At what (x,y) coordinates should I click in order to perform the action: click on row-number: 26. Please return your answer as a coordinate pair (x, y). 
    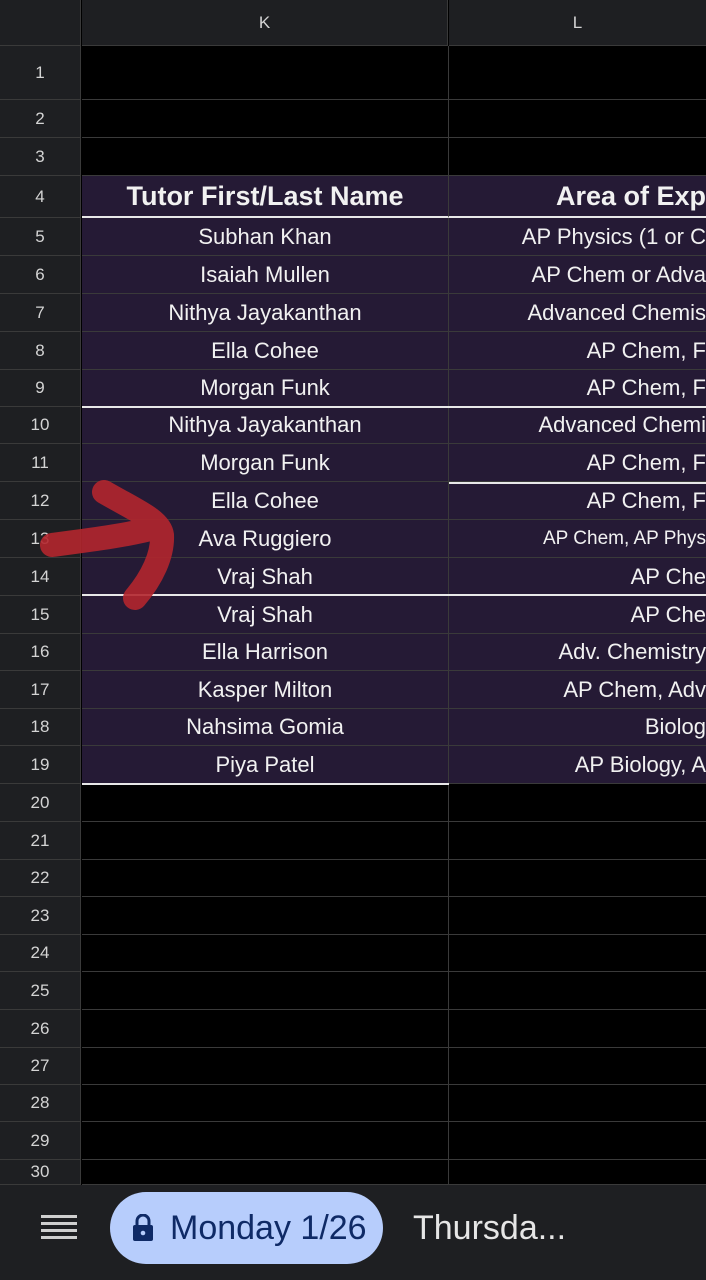
    Looking at the image, I should click on (40, 1029).